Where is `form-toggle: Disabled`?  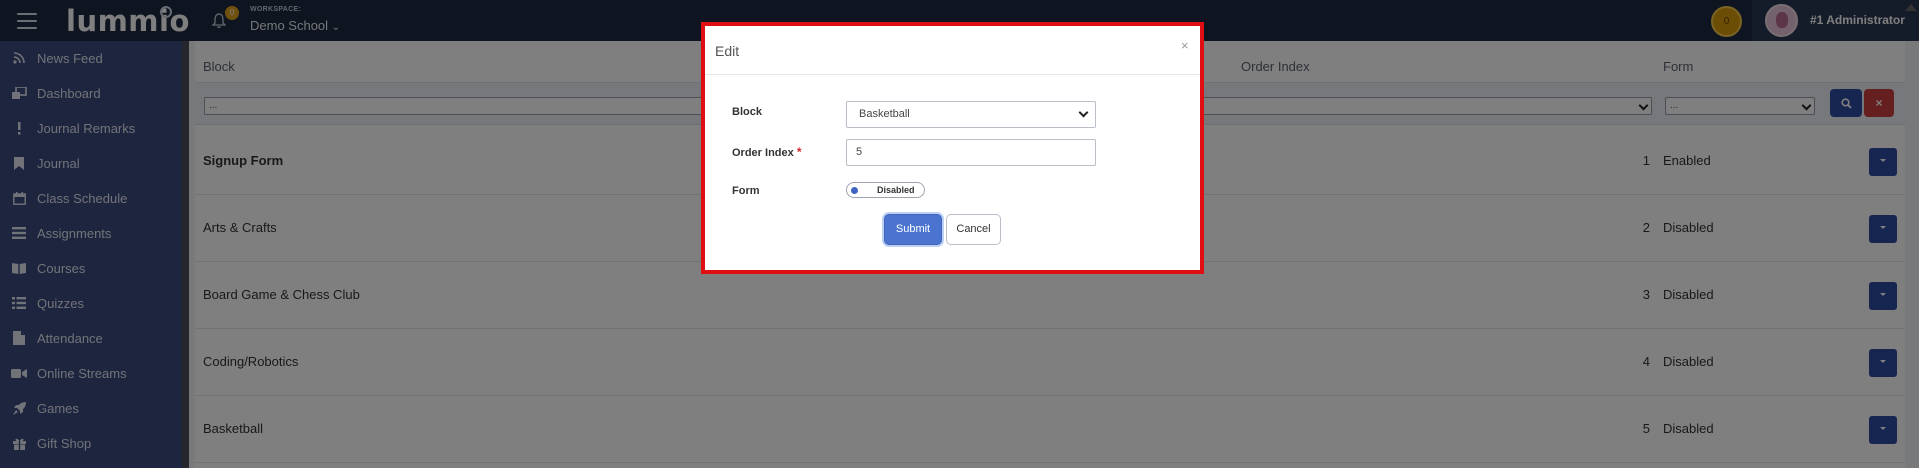
form-toggle: Disabled is located at coordinates (885, 190).